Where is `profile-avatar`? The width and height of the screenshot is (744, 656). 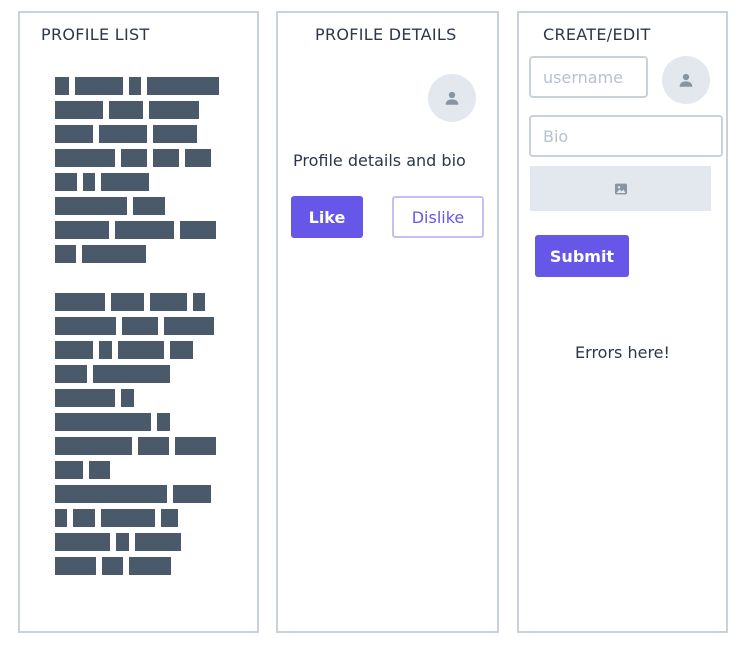 profile-avatar is located at coordinates (452, 98).